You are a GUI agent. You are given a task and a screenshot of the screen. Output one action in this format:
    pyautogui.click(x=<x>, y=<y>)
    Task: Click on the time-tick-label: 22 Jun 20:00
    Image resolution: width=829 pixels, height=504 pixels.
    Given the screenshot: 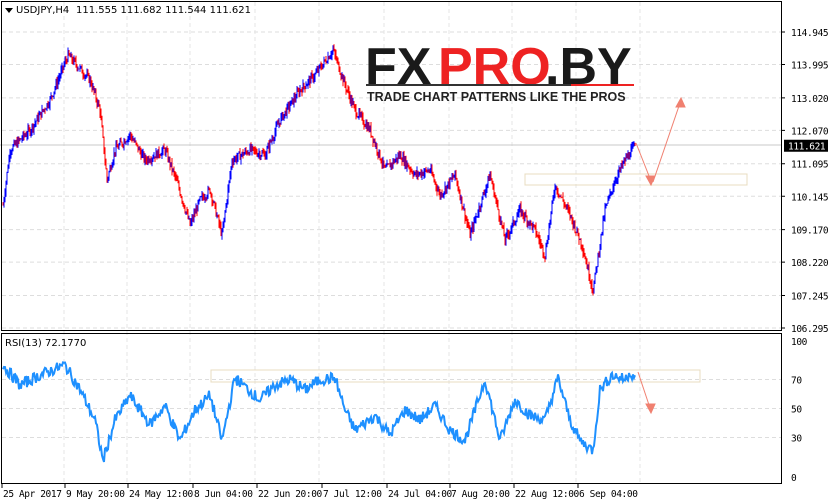 What is the action you would take?
    pyautogui.click(x=290, y=494)
    